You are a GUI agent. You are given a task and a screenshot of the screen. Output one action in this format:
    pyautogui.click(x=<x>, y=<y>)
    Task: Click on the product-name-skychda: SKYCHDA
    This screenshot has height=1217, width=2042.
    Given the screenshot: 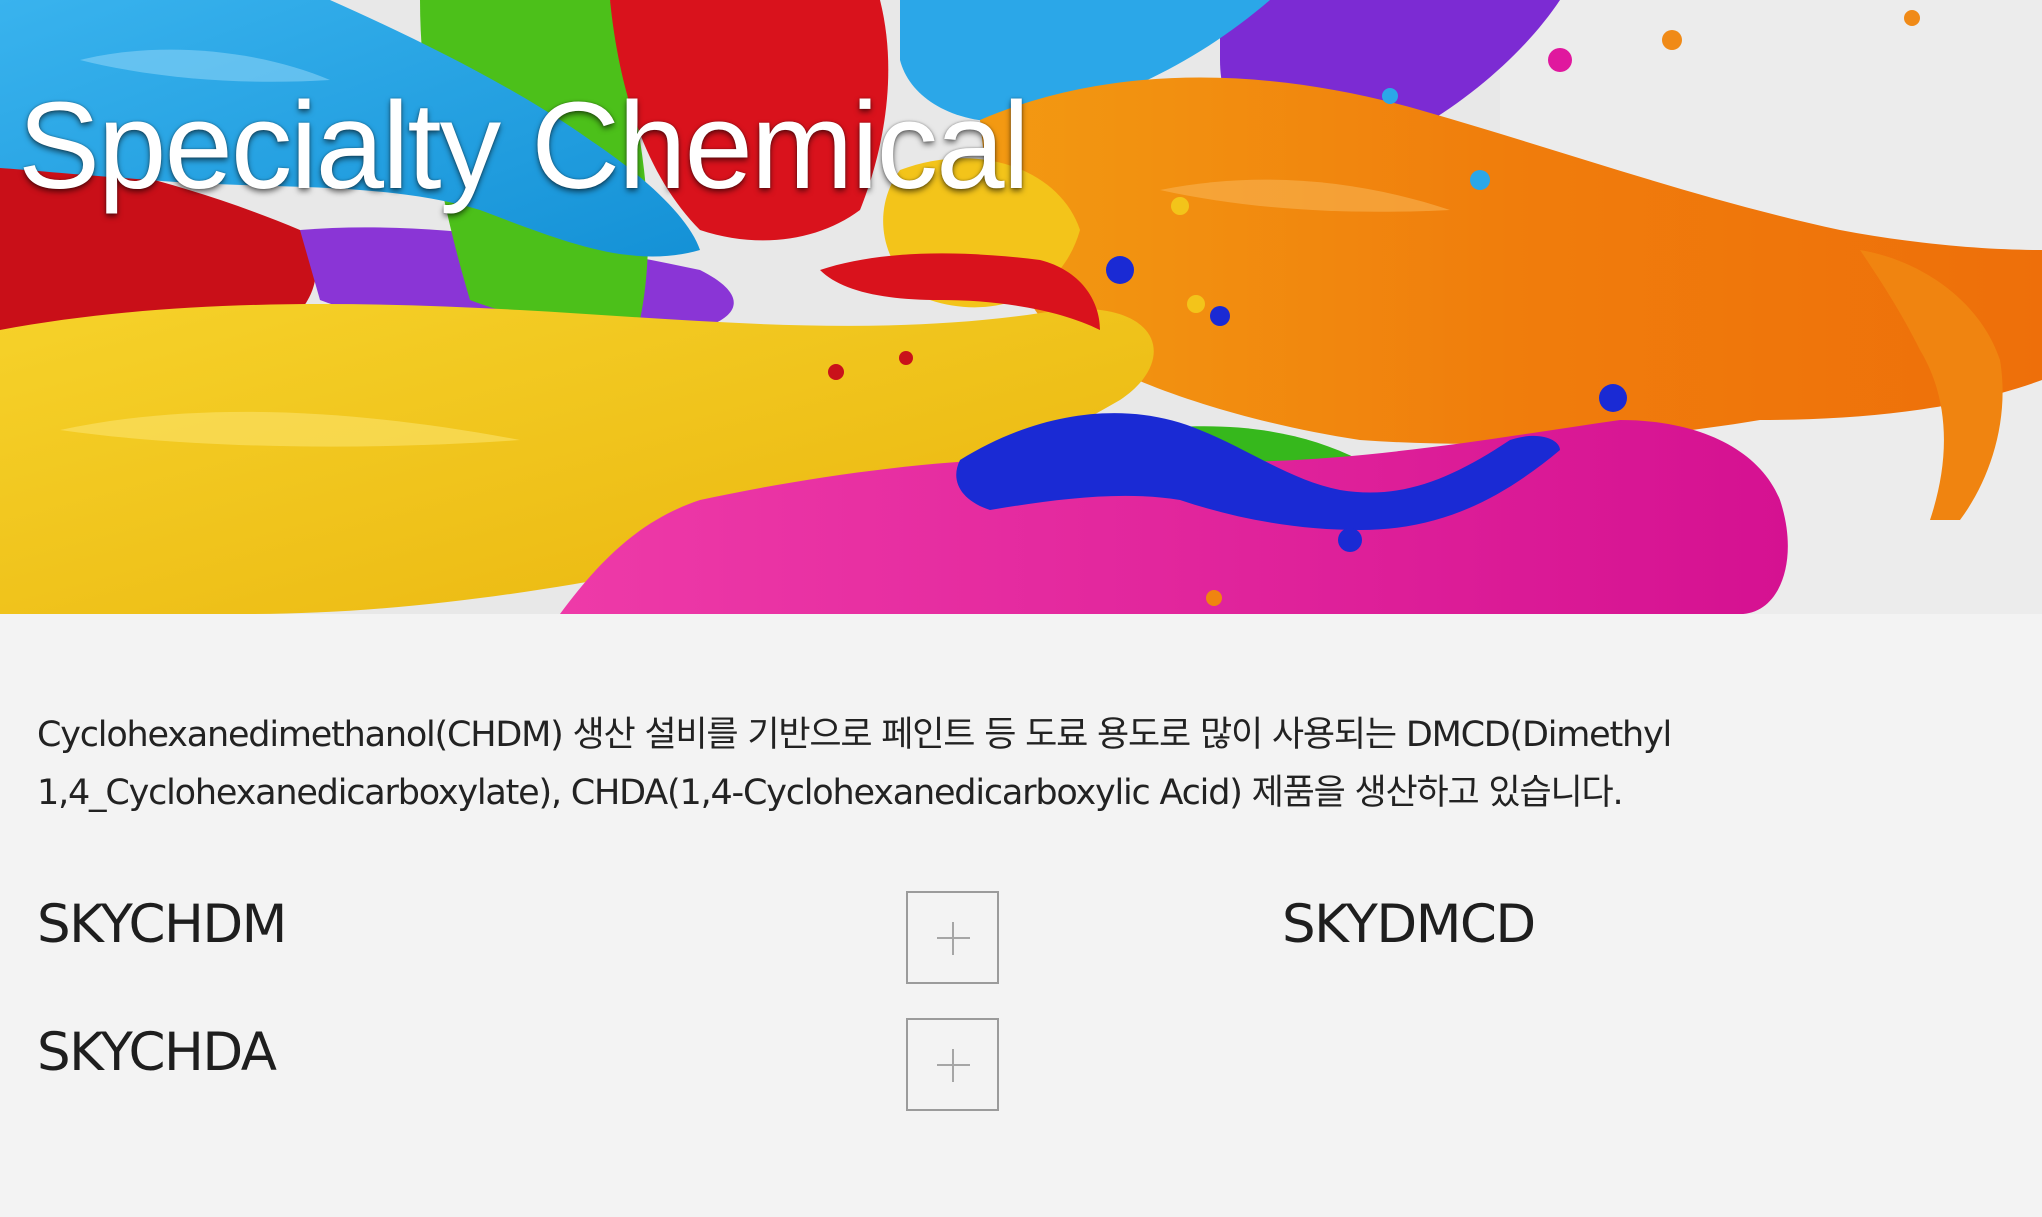 What is the action you would take?
    pyautogui.click(x=157, y=1052)
    